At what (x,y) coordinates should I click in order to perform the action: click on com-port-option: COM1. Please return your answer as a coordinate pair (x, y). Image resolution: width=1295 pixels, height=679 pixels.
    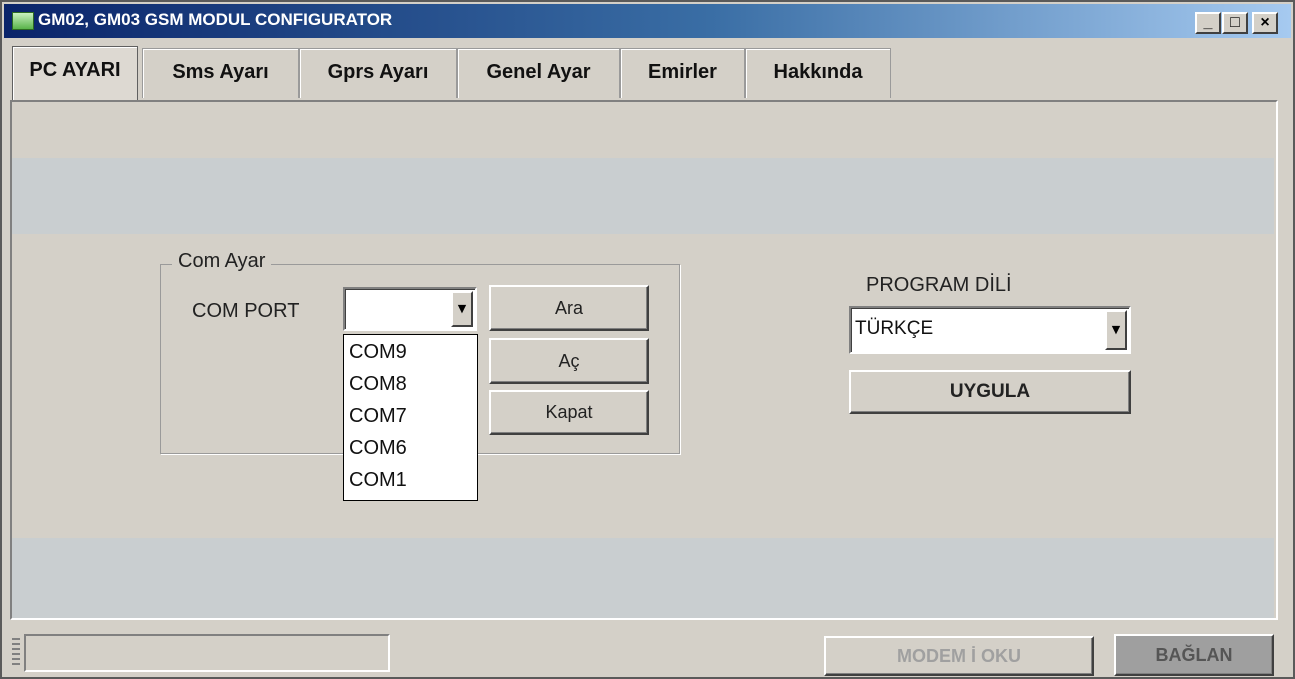
    Looking at the image, I should click on (378, 480).